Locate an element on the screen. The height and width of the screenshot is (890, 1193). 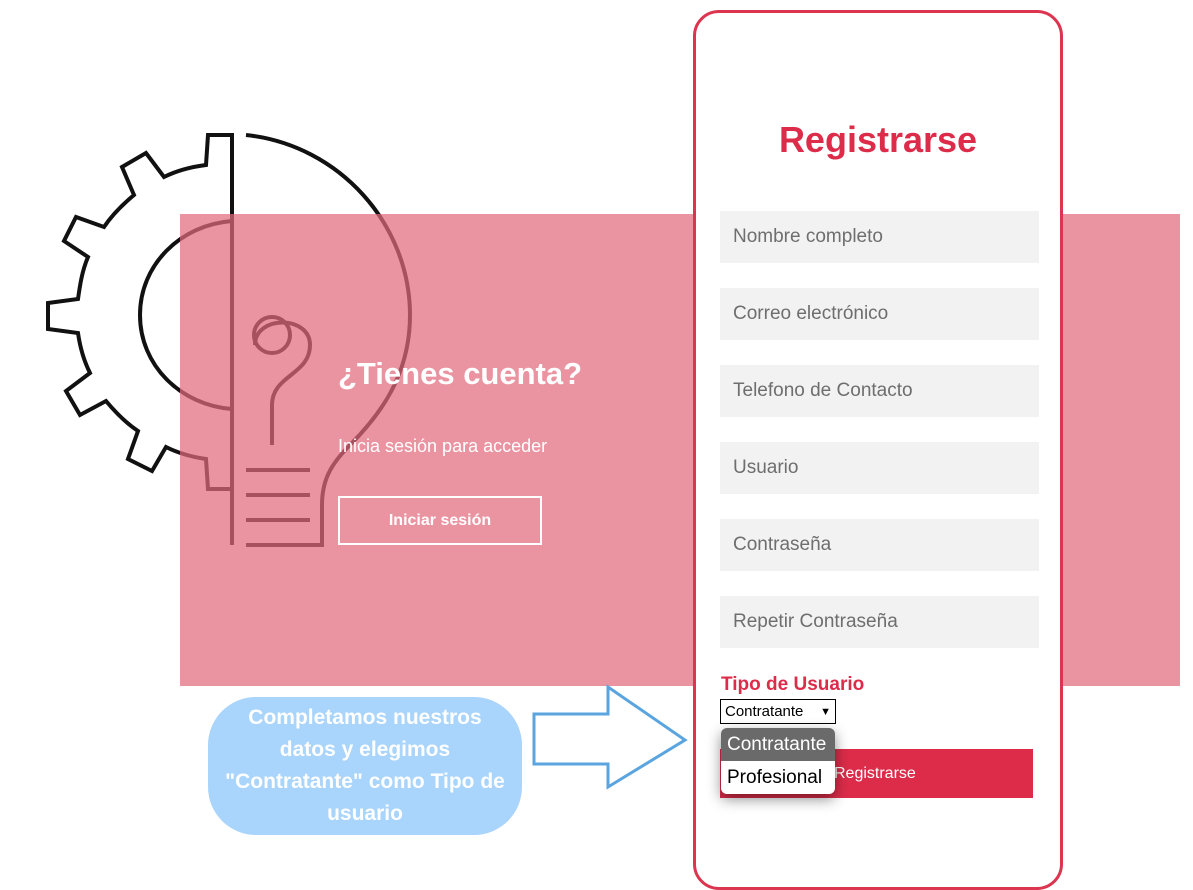
user-type-label: Tipo de Usuario is located at coordinates (793, 684).